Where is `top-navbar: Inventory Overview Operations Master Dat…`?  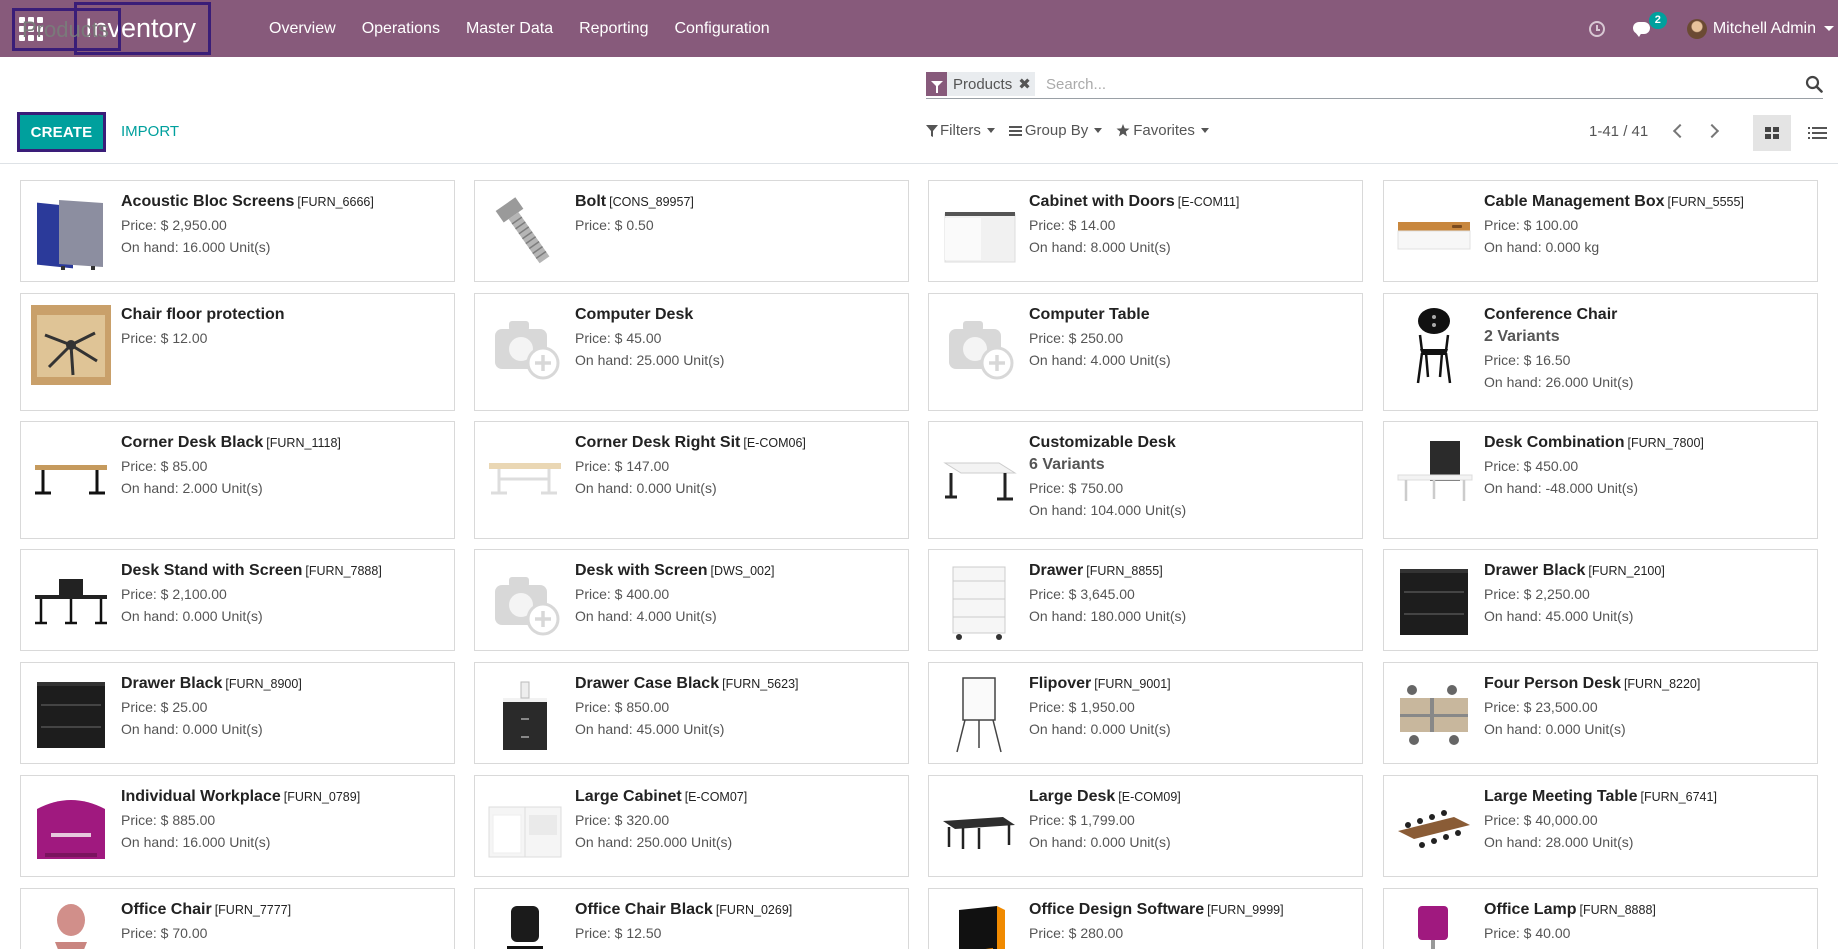
top-navbar: Inventory Overview Operations Master Dat… is located at coordinates (919, 28).